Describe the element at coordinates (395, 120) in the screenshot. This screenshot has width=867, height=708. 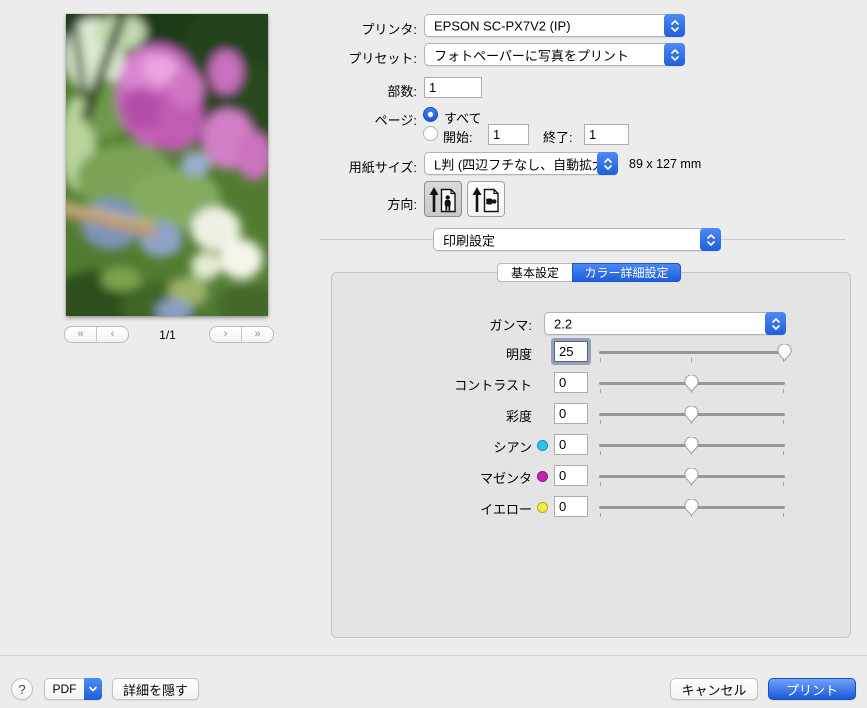
I see `pages-label: ページ:` at that location.